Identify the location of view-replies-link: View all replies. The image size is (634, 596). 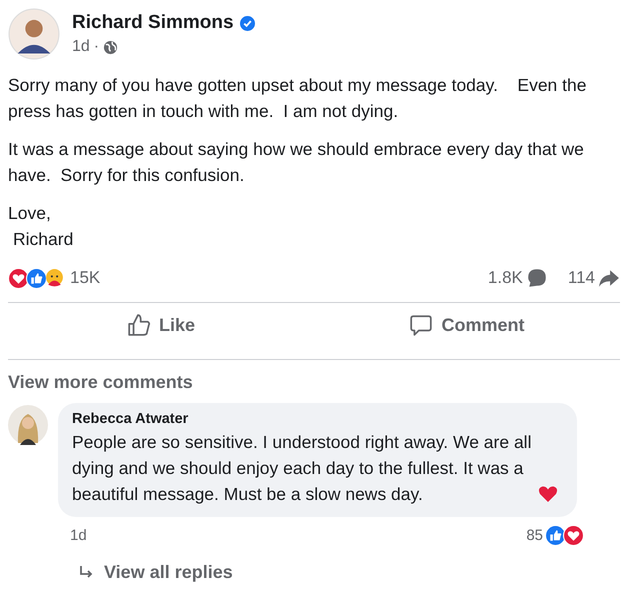
(331, 572).